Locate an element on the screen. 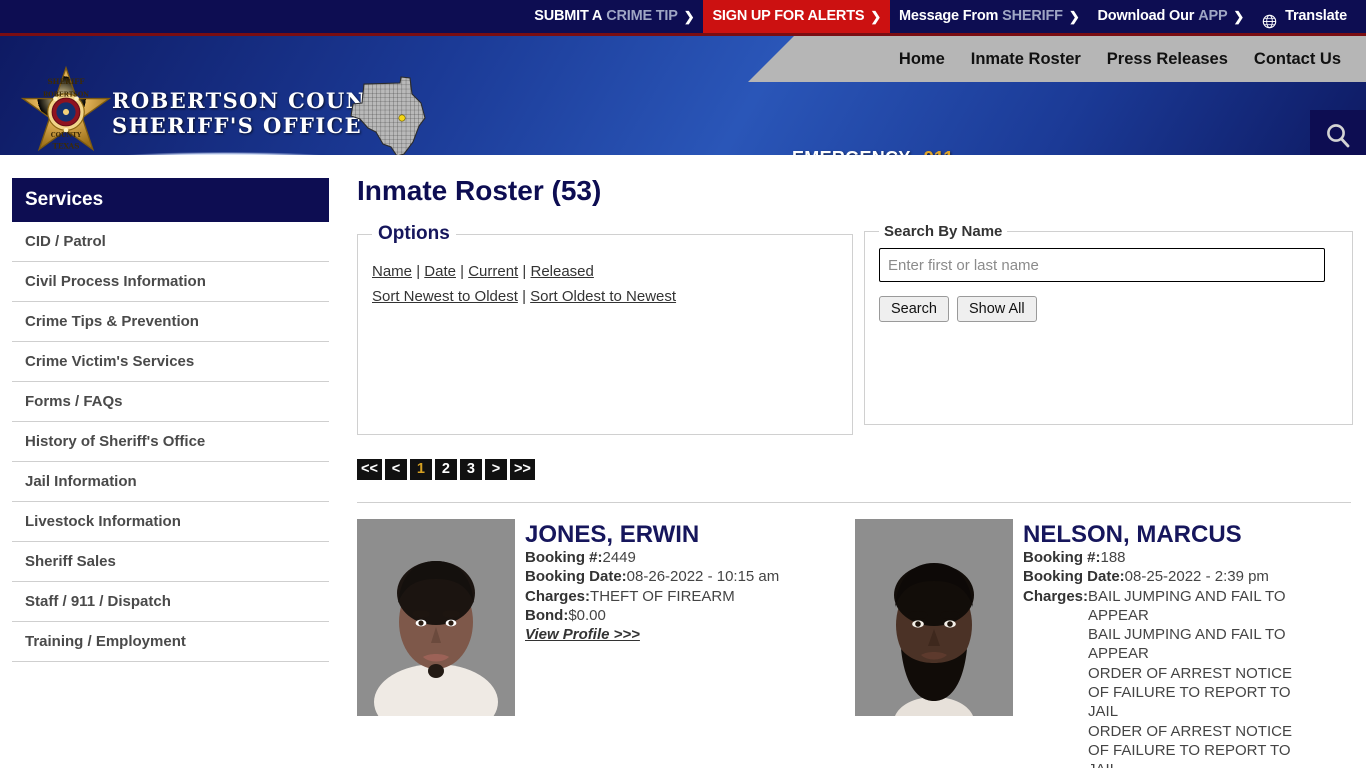 The height and width of the screenshot is (768, 1366). charges-value: THEFT OF FIREARM is located at coordinates (662, 596).